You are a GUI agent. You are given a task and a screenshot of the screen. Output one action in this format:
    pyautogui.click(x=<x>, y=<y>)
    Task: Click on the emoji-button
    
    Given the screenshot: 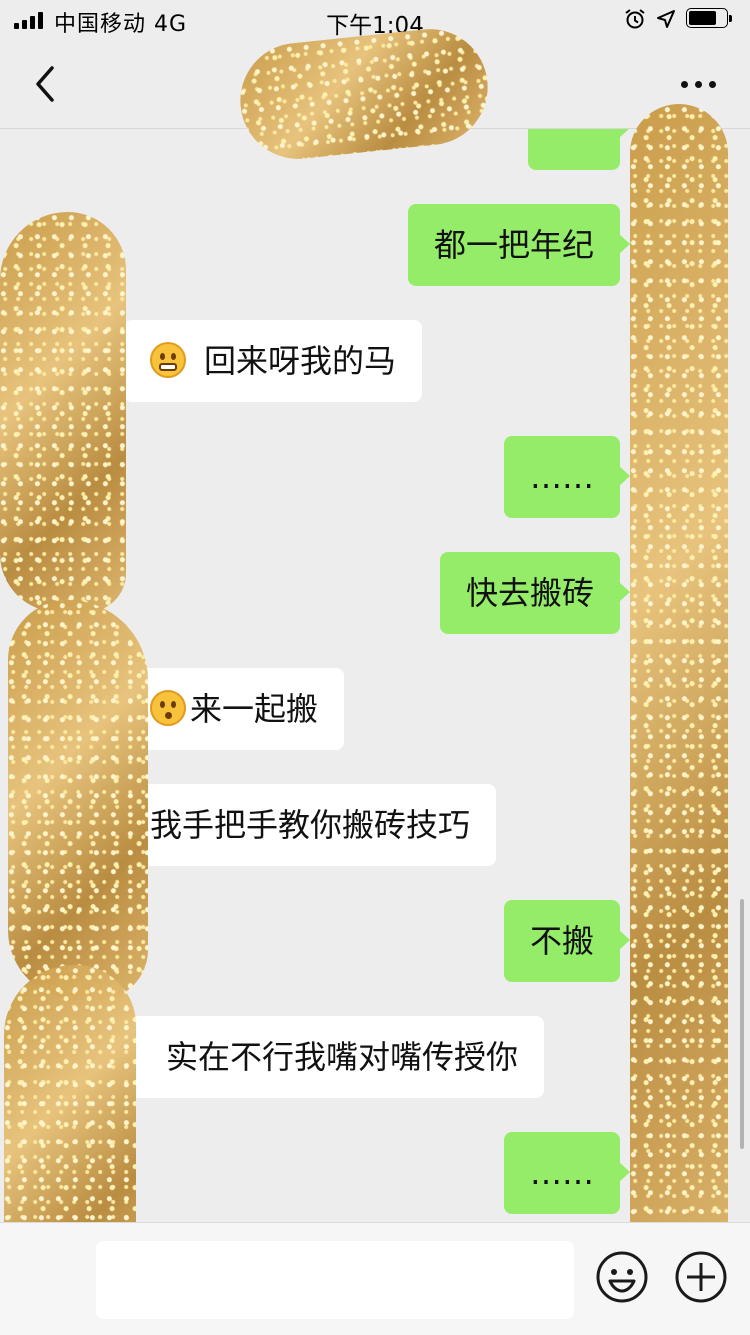 What is the action you would take?
    pyautogui.click(x=622, y=1277)
    